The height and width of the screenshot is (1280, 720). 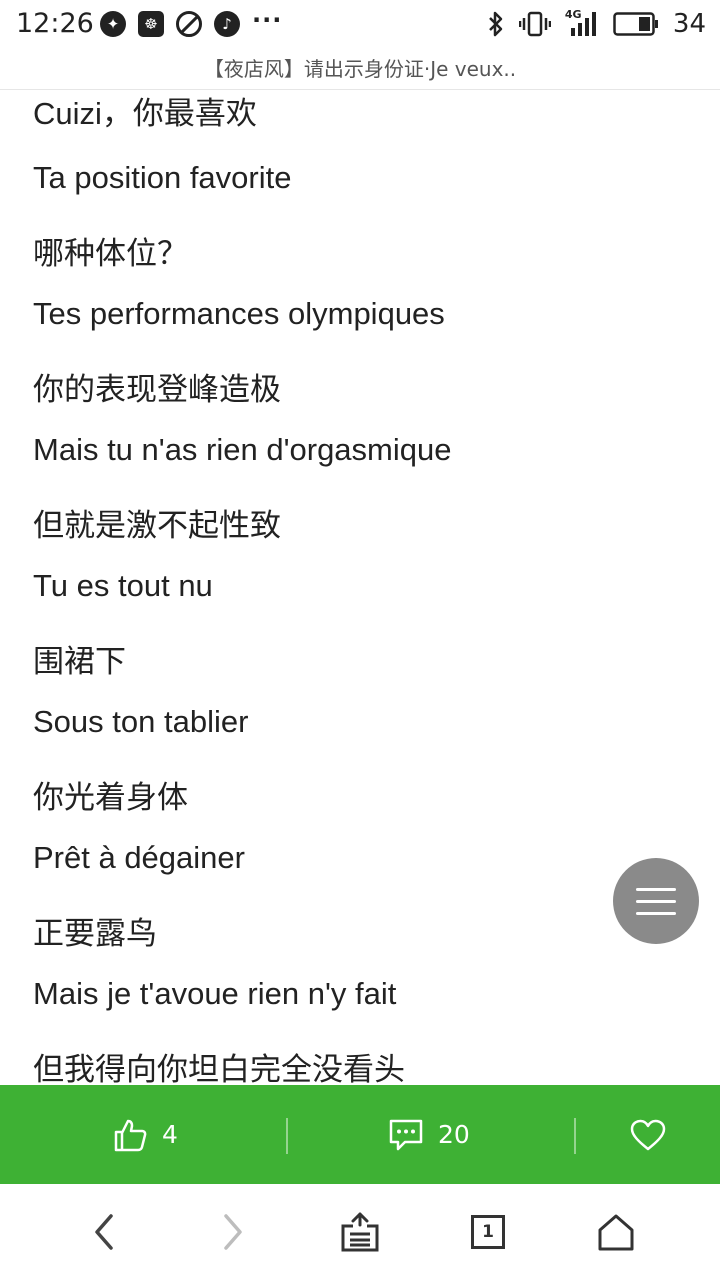 I want to click on tabs-count-icon: 1, so click(x=488, y=1232).